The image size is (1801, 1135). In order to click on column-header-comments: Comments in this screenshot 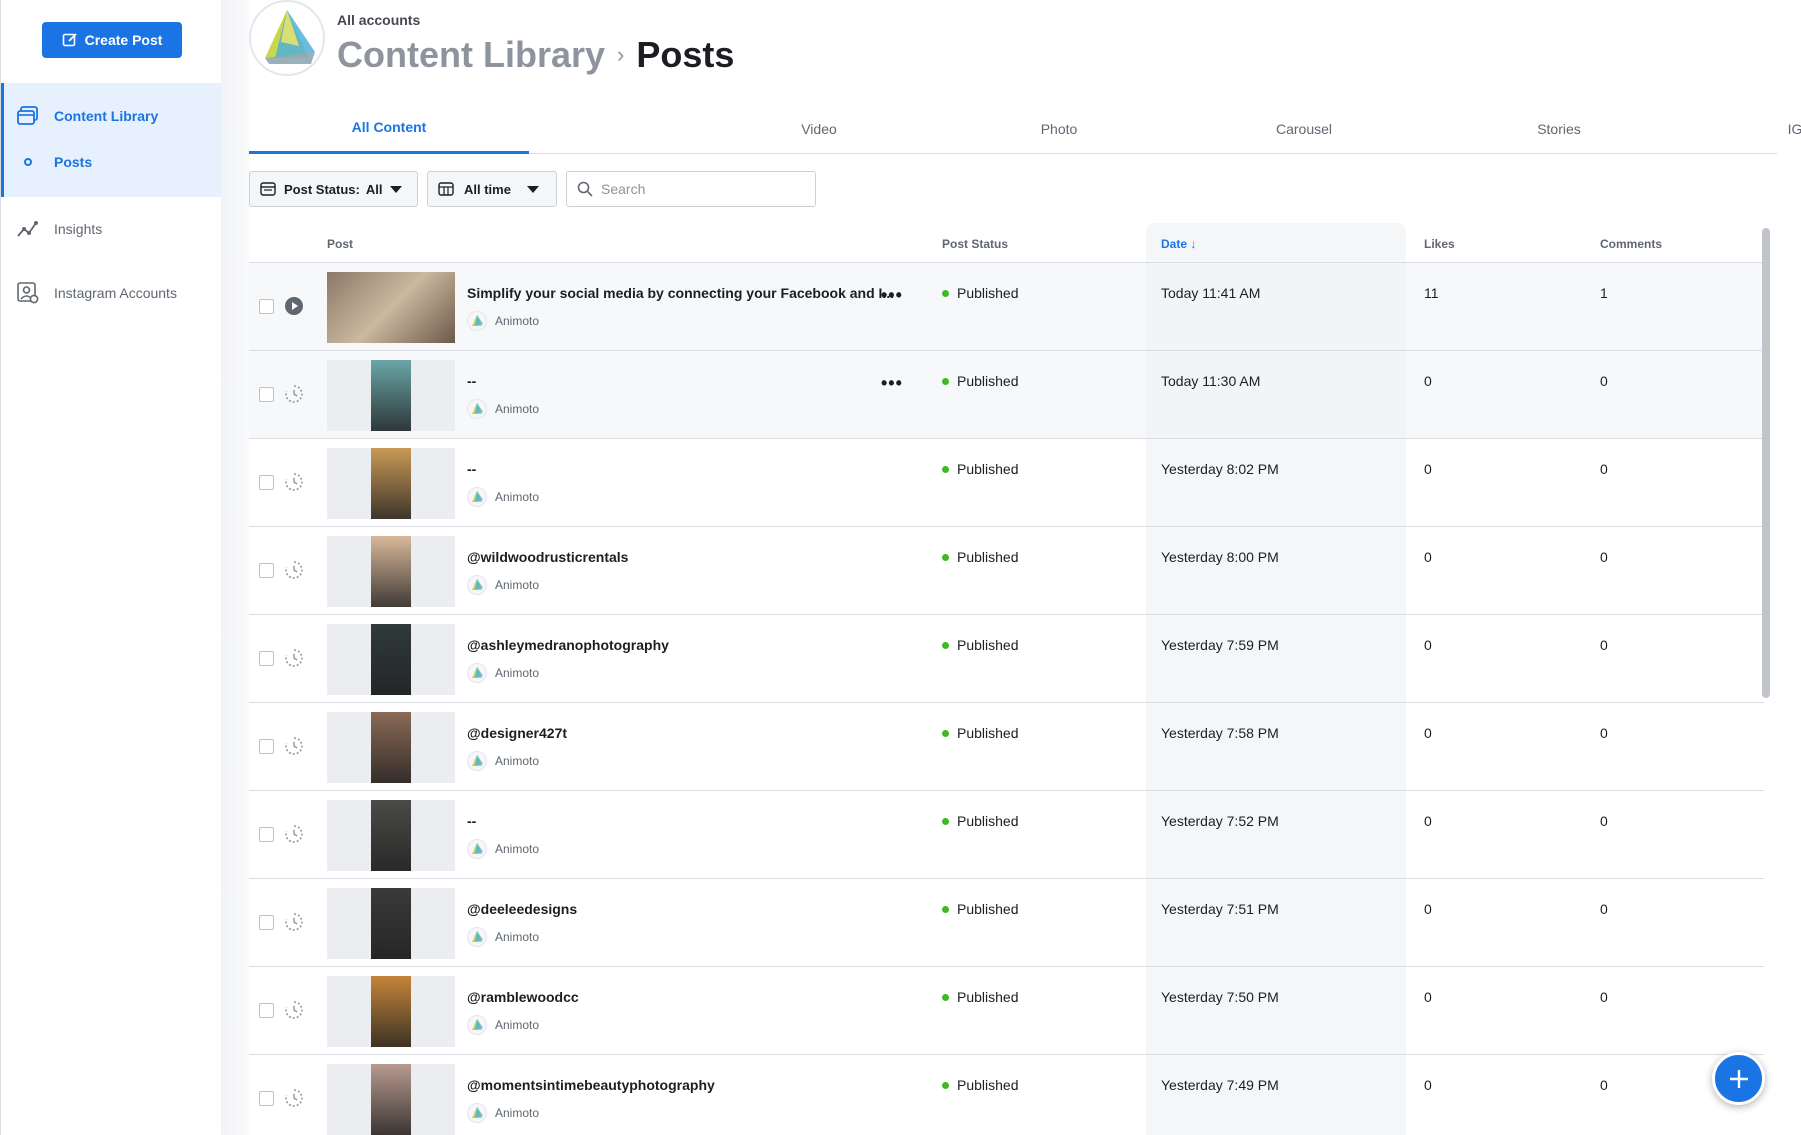, I will do `click(1631, 244)`.